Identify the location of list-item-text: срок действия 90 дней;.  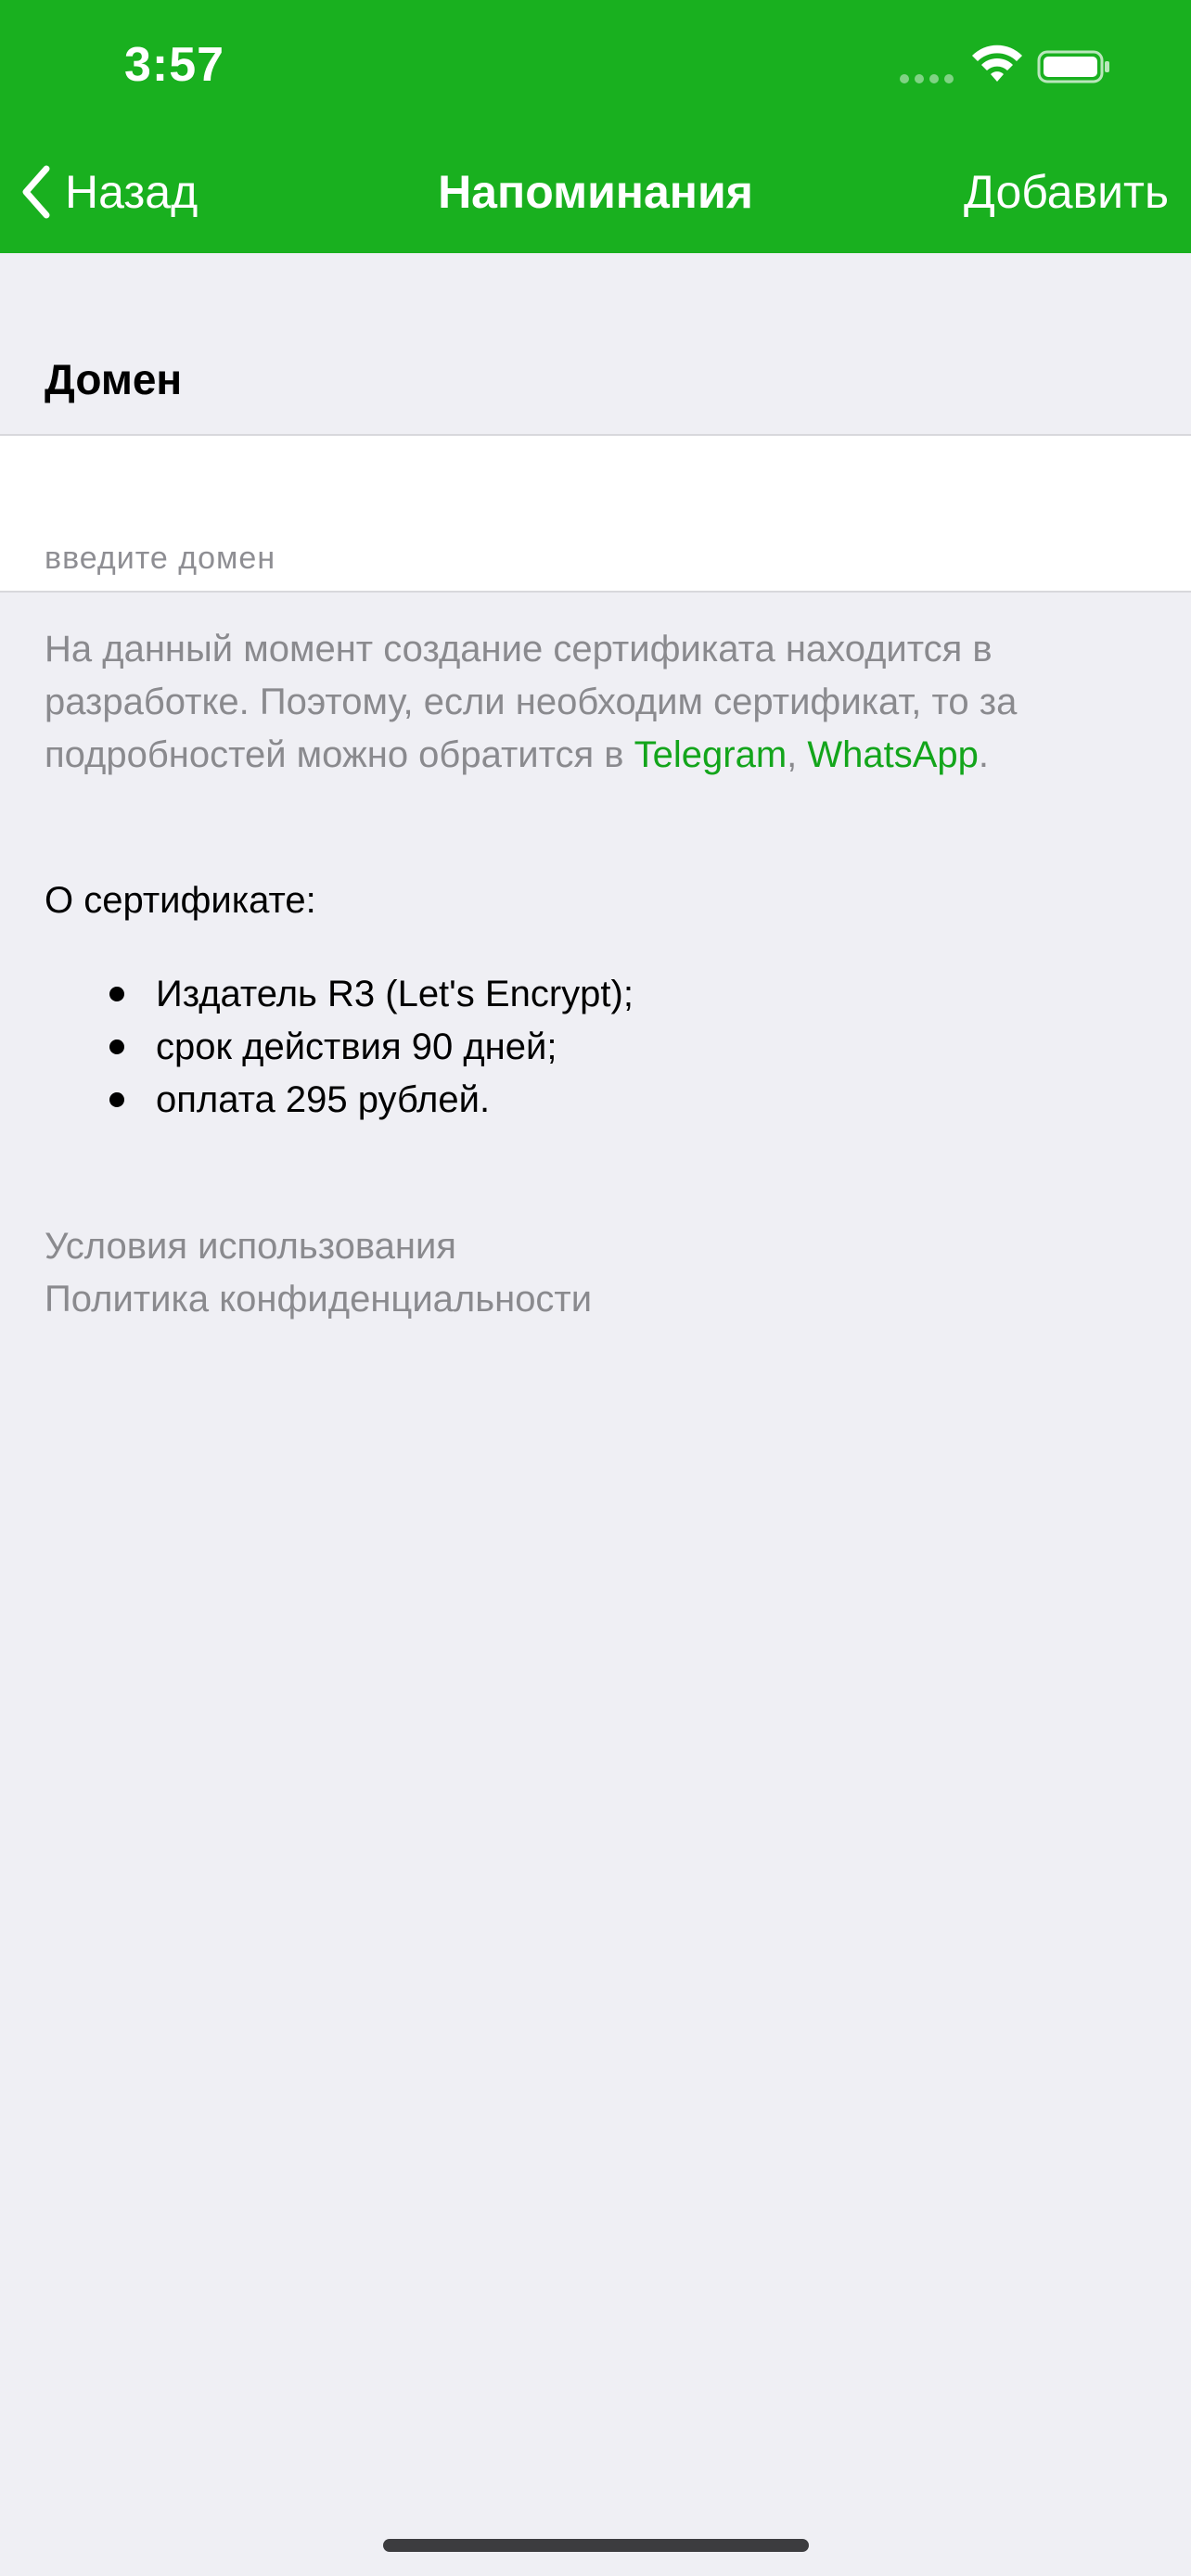
(356, 1047).